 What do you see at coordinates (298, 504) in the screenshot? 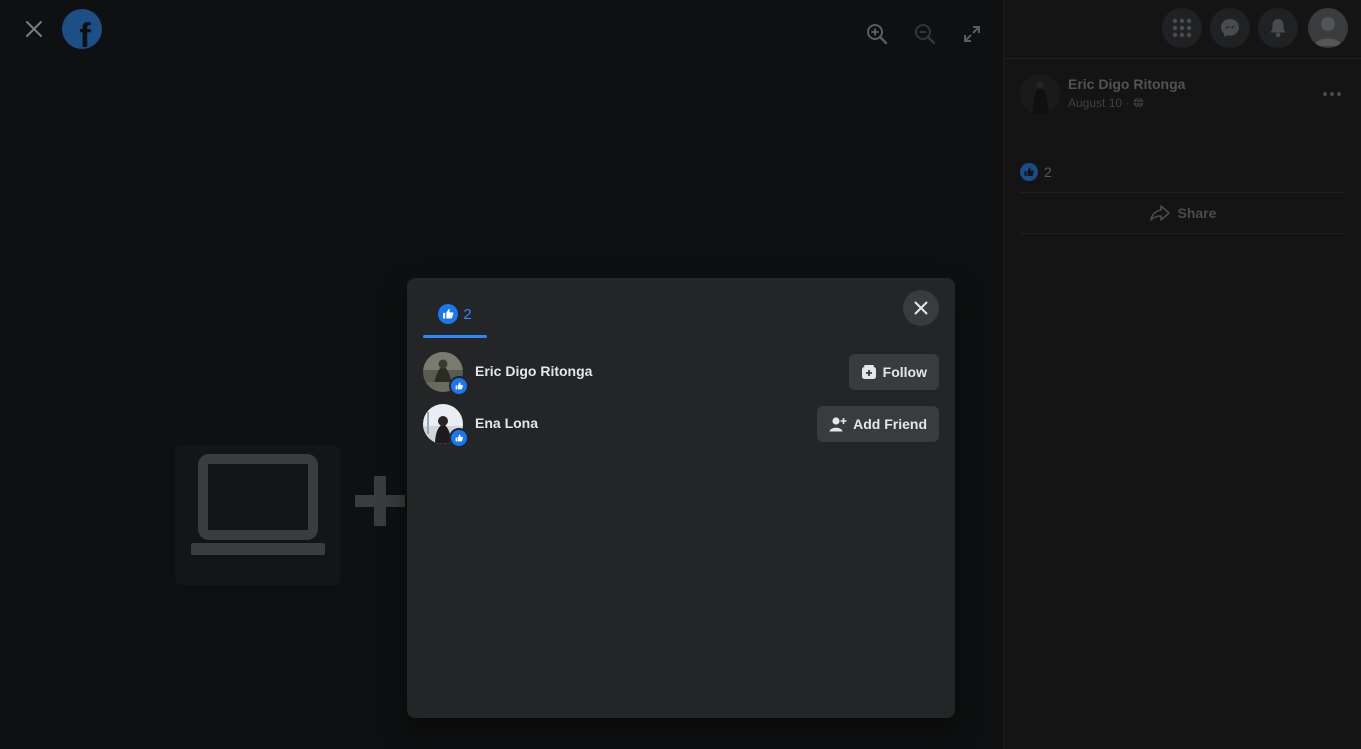
I see `laptop-plus-graphic` at bounding box center [298, 504].